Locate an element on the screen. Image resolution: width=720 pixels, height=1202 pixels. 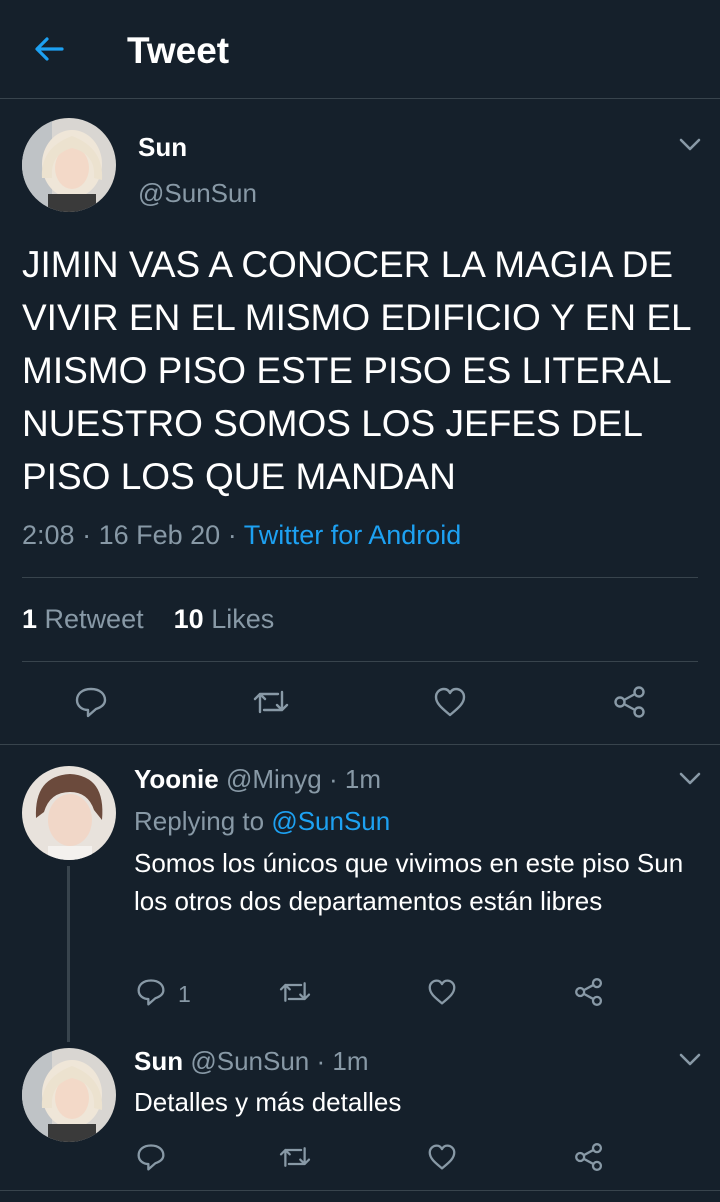
reply-author-name: Yoonie is located at coordinates (176, 779).